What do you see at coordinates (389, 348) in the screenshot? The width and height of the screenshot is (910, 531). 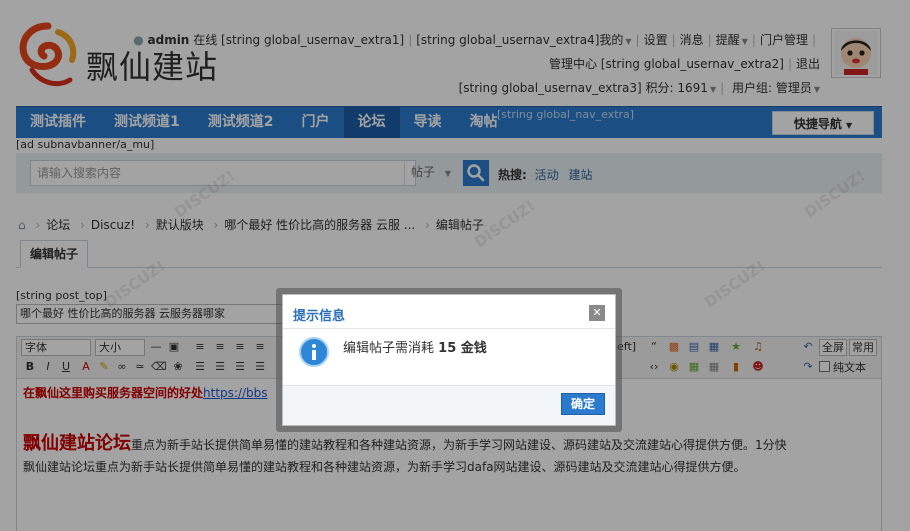 I see `dialog-message-text: 编辑帖子需消耗` at bounding box center [389, 348].